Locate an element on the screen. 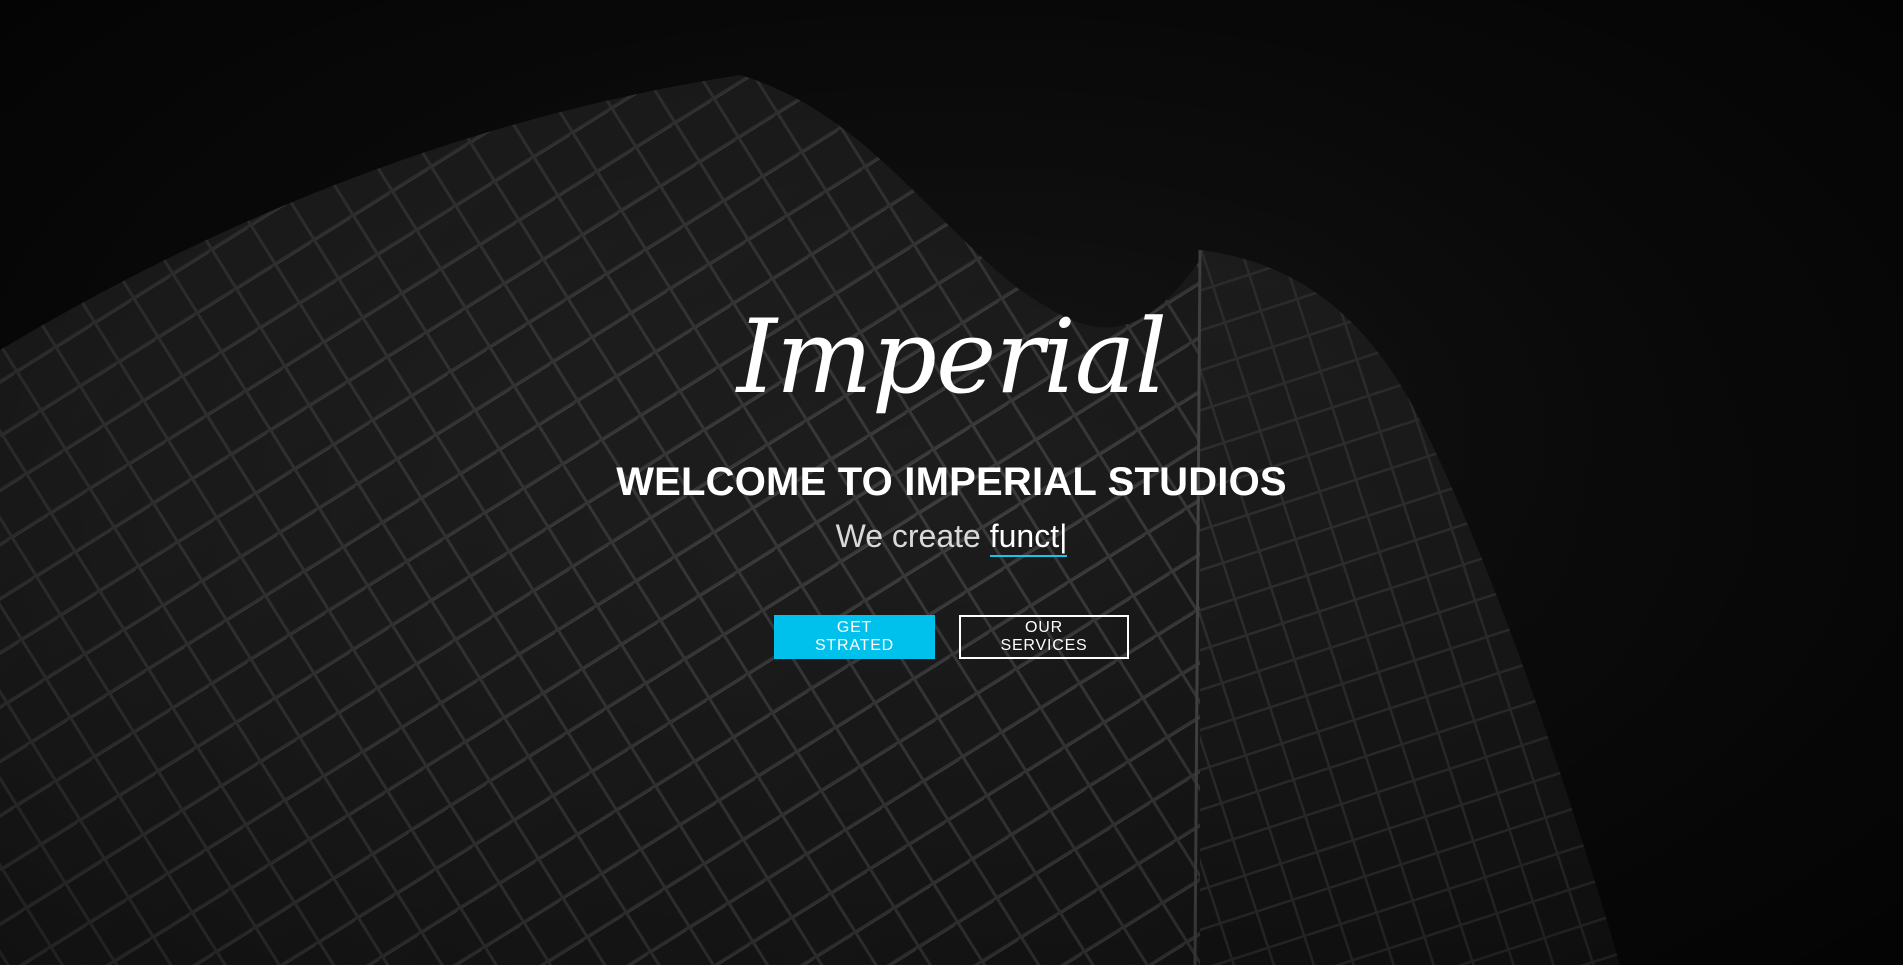 The height and width of the screenshot is (965, 1903). tagline-prefix: We create is located at coordinates (908, 536).